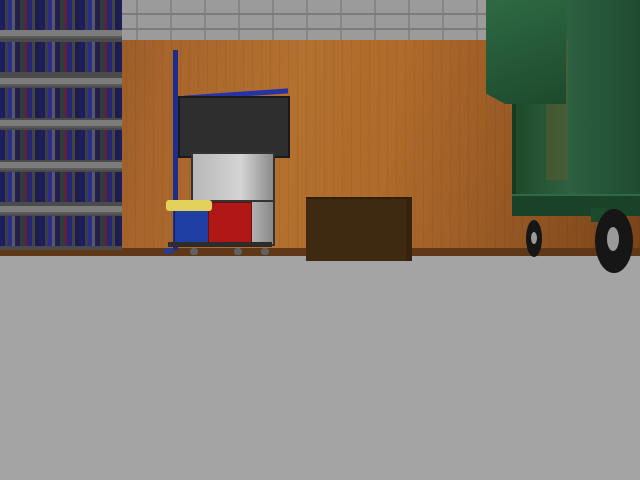 The image size is (640, 480). Describe the element at coordinates (189, 205) in the screenshot. I see `cart-yellow-cloth` at that location.